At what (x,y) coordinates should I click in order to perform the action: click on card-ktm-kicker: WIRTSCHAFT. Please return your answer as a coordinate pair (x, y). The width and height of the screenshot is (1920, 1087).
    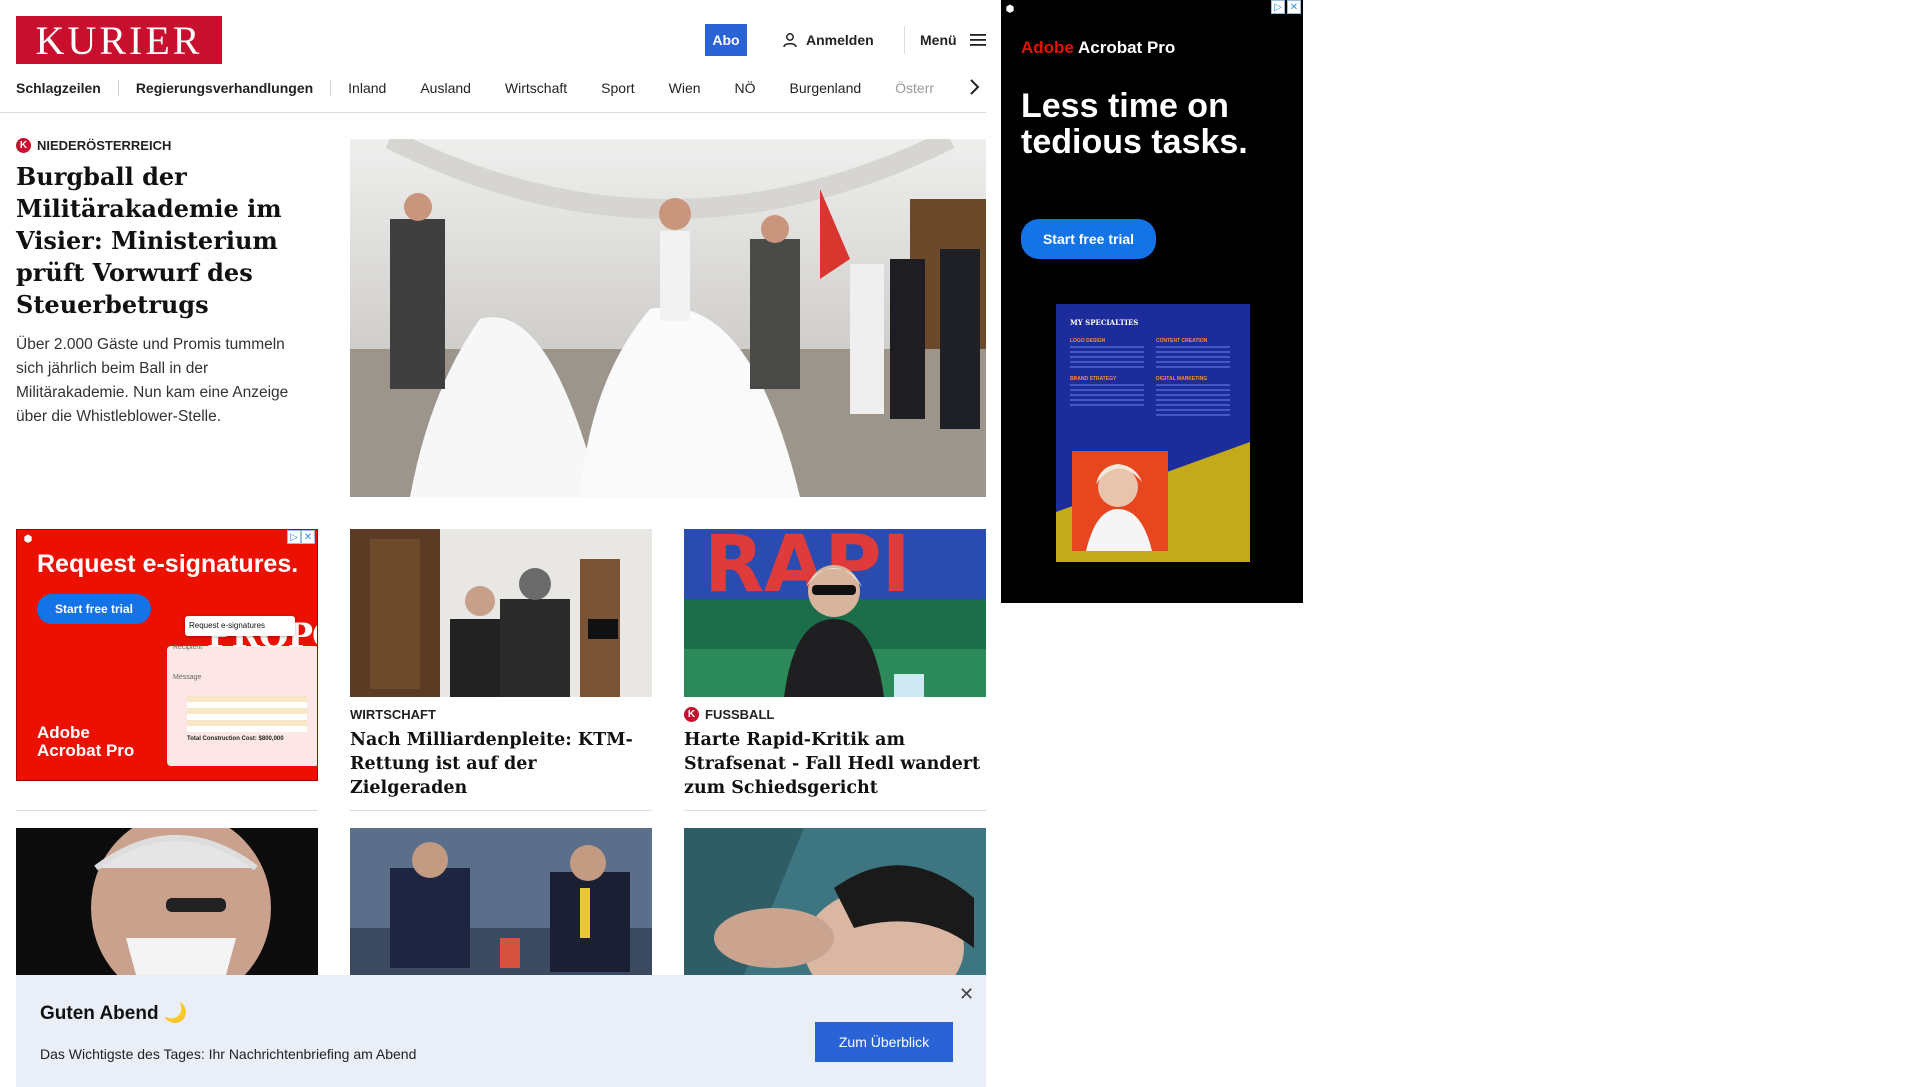
    Looking at the image, I should click on (501, 714).